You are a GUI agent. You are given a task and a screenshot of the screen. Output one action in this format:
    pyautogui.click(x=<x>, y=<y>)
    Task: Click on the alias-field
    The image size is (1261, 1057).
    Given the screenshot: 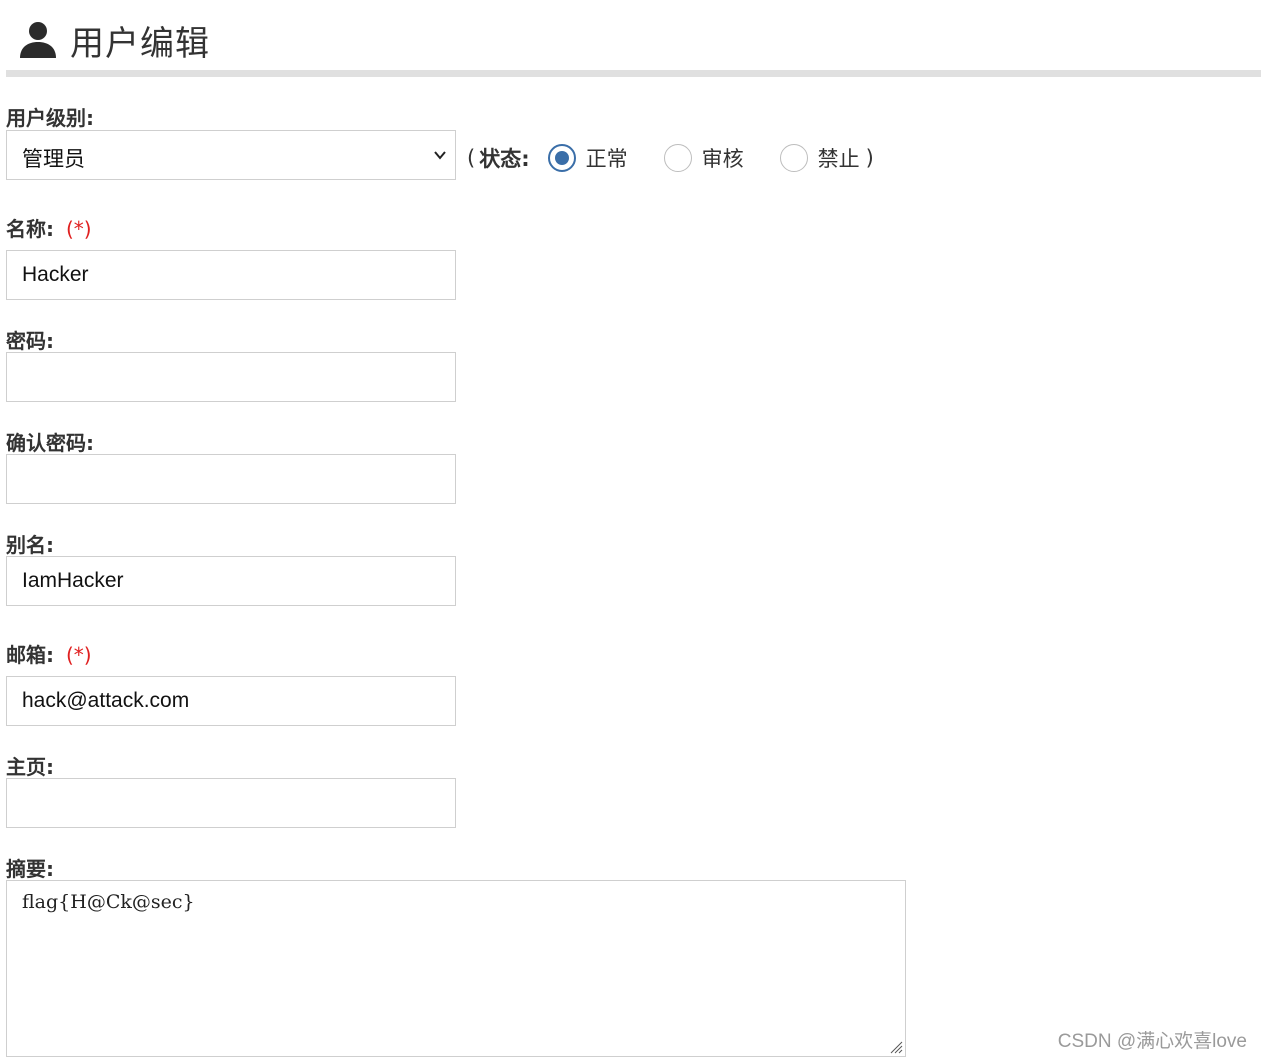 What is the action you would take?
    pyautogui.click(x=231, y=581)
    